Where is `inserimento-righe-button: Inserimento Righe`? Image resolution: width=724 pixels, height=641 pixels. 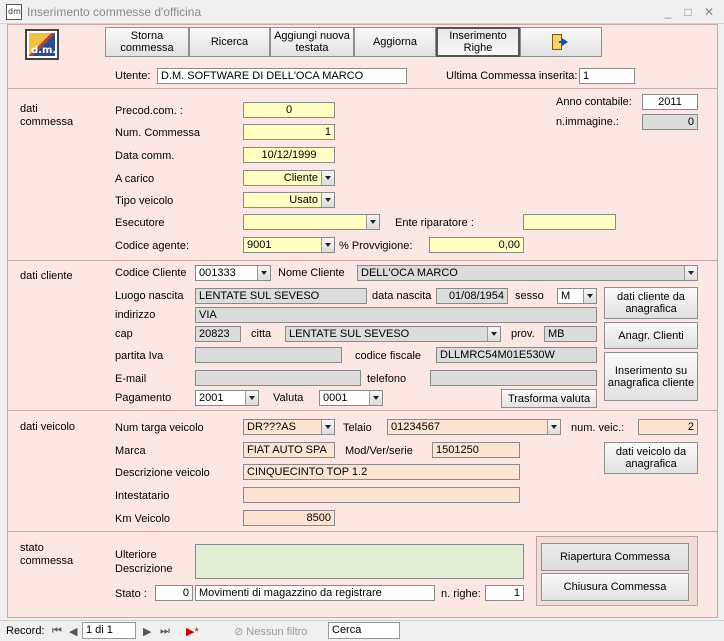 inserimento-righe-button: Inserimento Righe is located at coordinates (478, 42).